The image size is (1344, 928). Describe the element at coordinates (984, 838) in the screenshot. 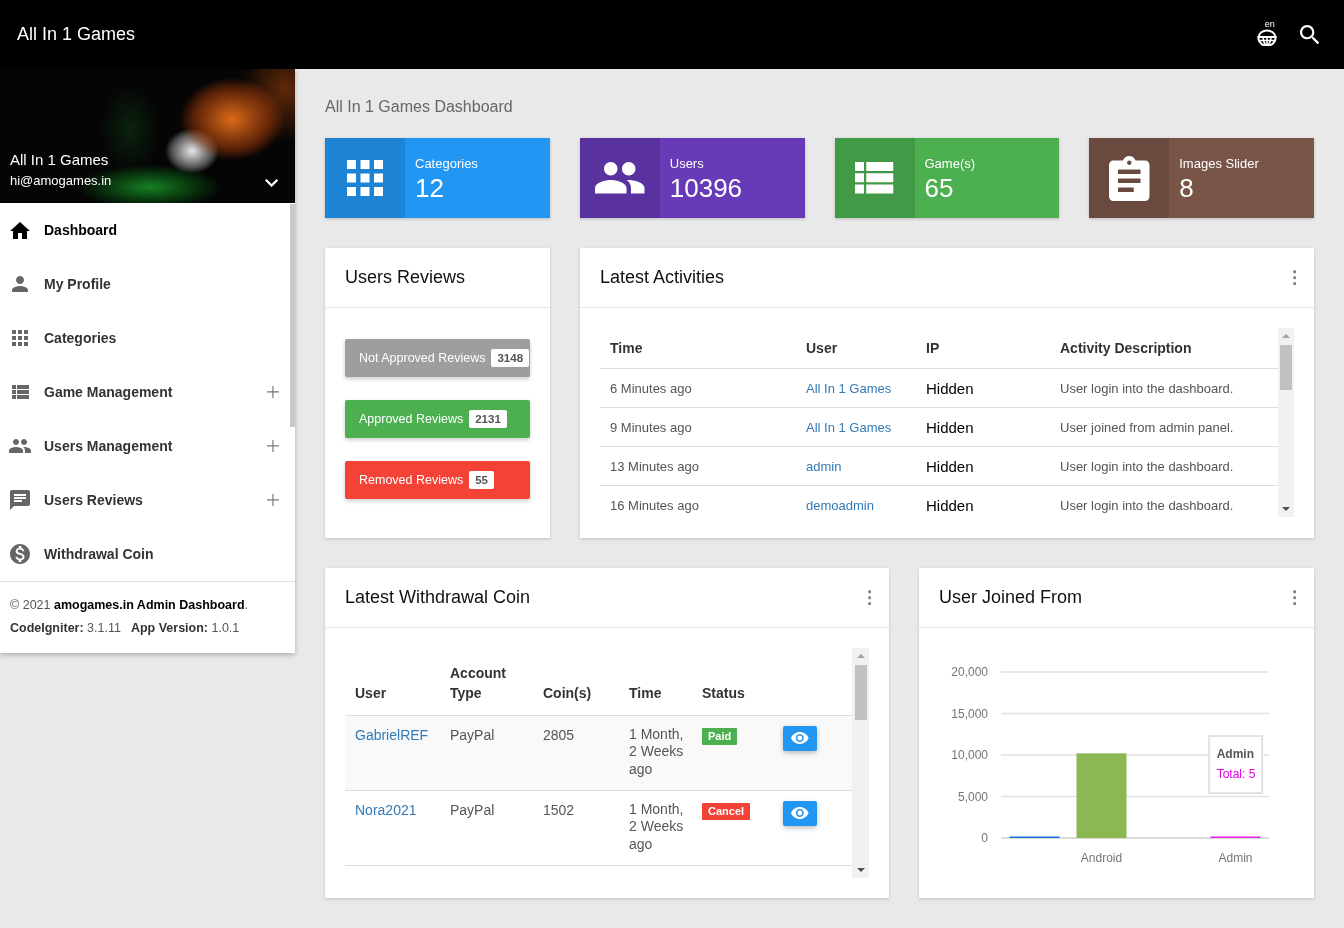

I see `axis-label: 0` at that location.